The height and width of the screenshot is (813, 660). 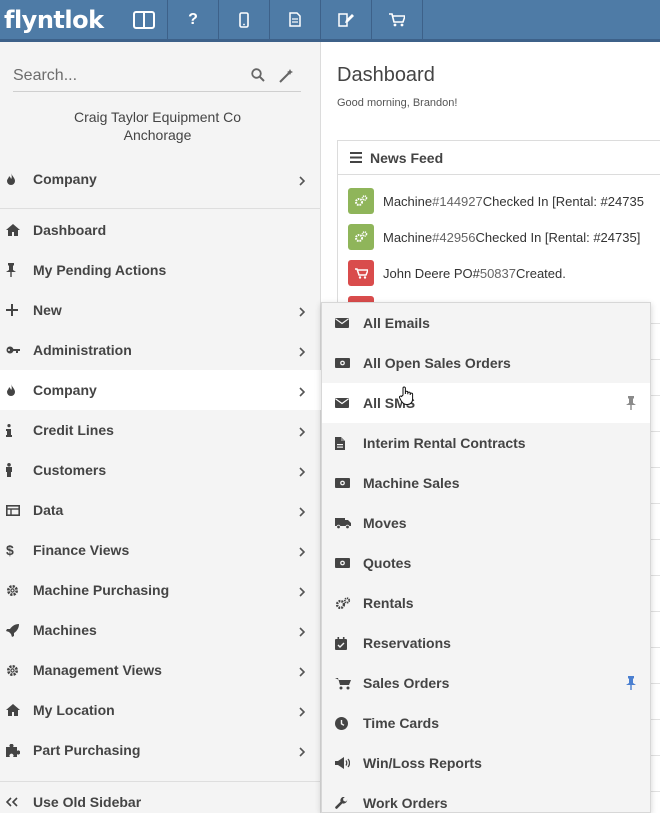 What do you see at coordinates (486, 523) in the screenshot?
I see `submenu-item-moves: Moves` at bounding box center [486, 523].